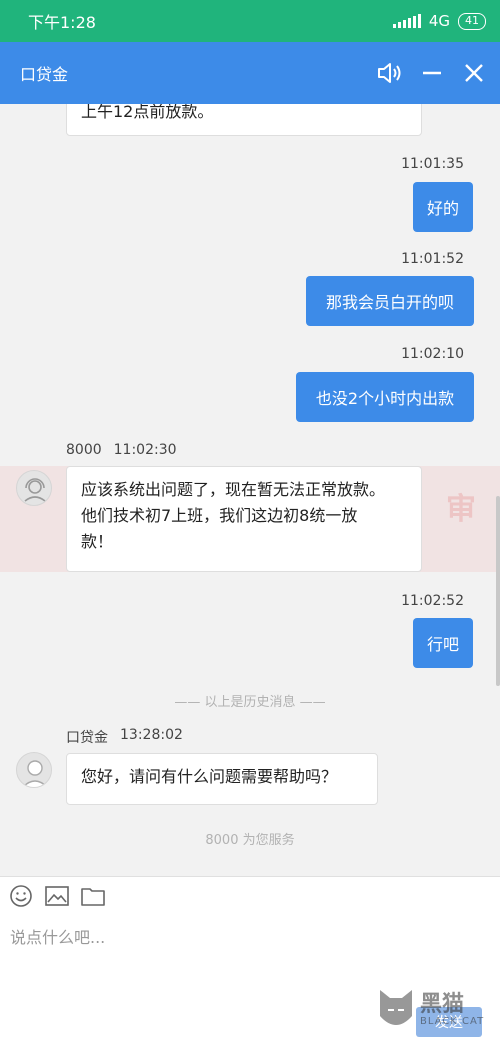  What do you see at coordinates (84, 450) in the screenshot?
I see `sender-name: 8000` at bounding box center [84, 450].